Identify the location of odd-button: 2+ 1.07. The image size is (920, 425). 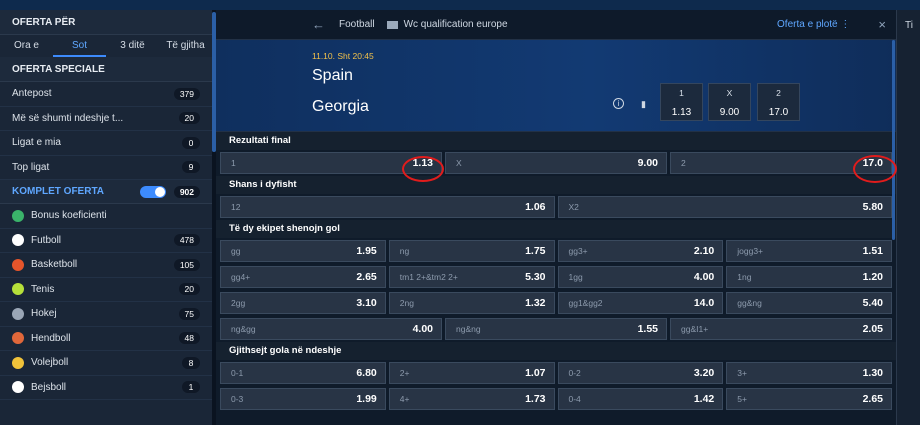
(471, 373).